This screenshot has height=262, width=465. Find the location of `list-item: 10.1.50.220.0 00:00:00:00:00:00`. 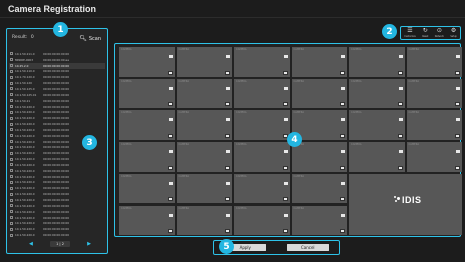

list-item: 10.1.50.220.0 00:00:00:00:00:00 is located at coordinates (57, 235).